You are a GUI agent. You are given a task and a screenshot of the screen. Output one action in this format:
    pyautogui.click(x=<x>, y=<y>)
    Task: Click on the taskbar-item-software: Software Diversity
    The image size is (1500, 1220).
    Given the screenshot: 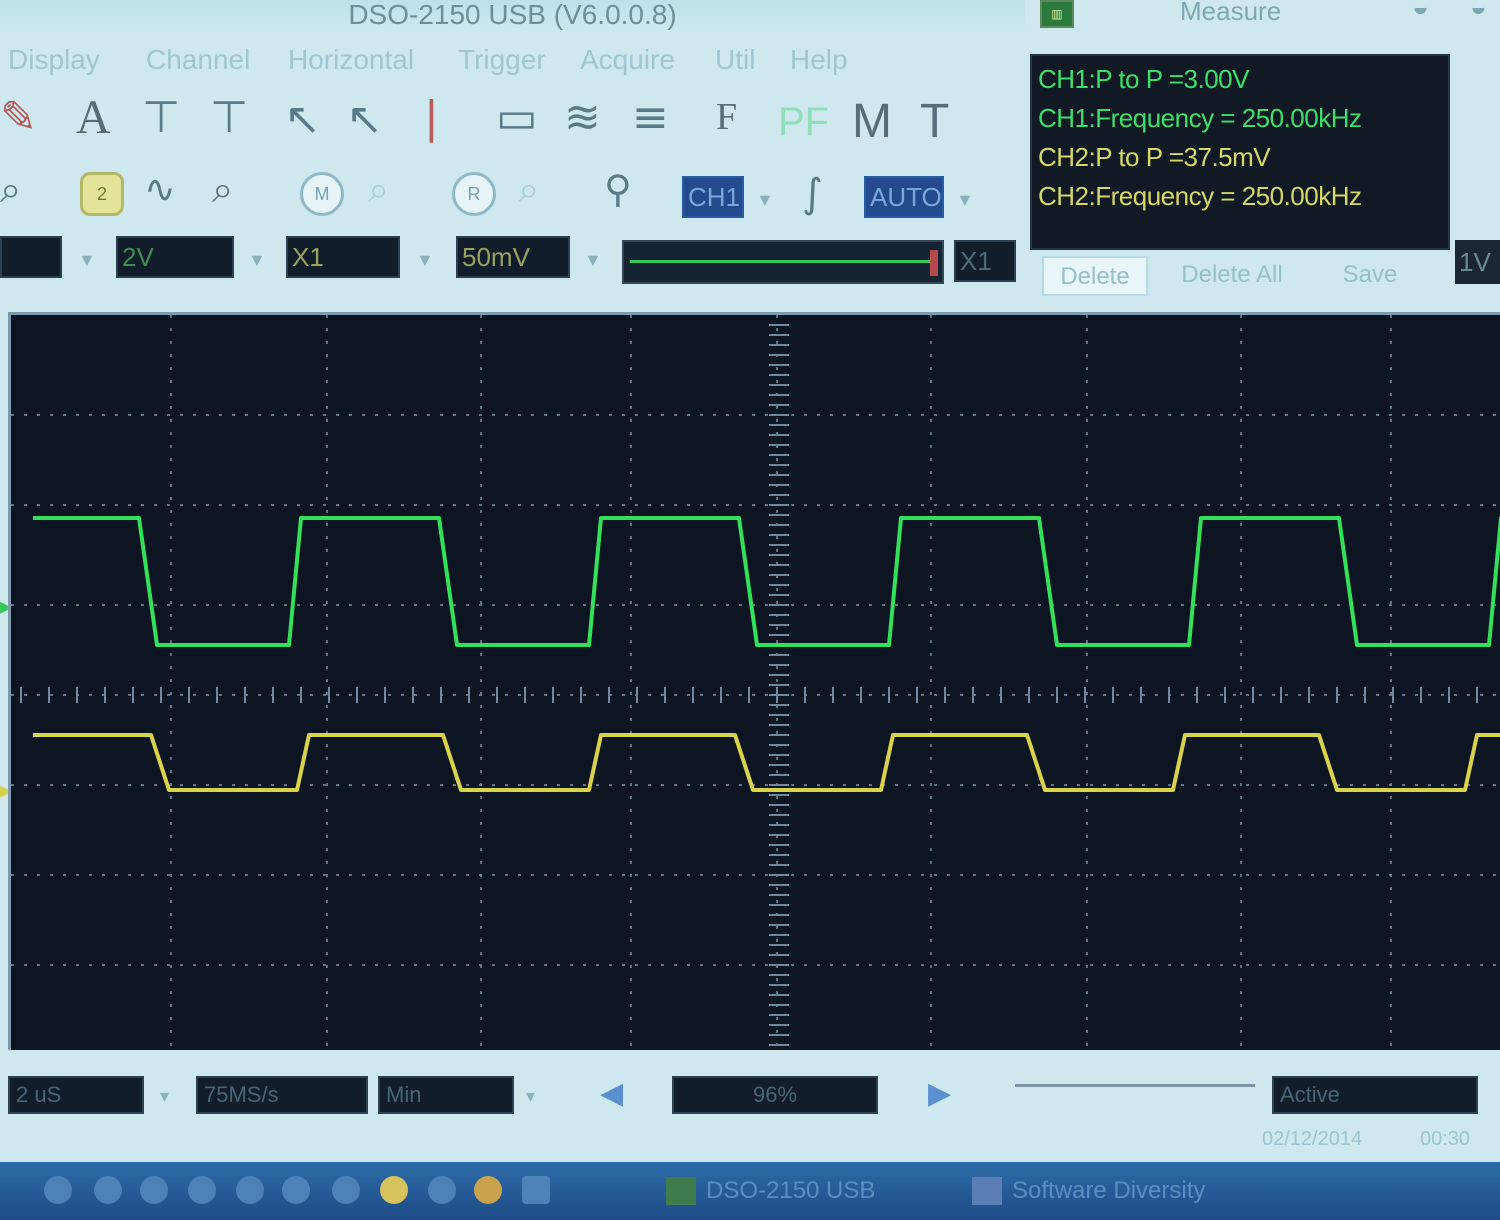 What is the action you would take?
    pyautogui.click(x=1113, y=1191)
    